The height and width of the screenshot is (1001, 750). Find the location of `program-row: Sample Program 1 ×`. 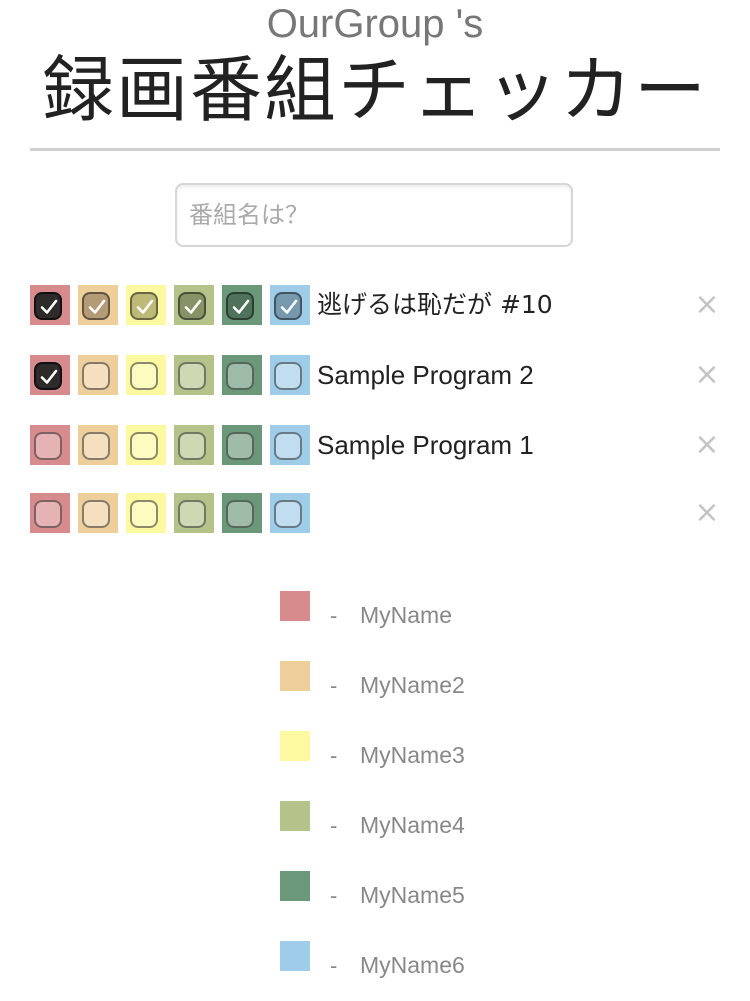

program-row: Sample Program 1 × is located at coordinates (380, 445).